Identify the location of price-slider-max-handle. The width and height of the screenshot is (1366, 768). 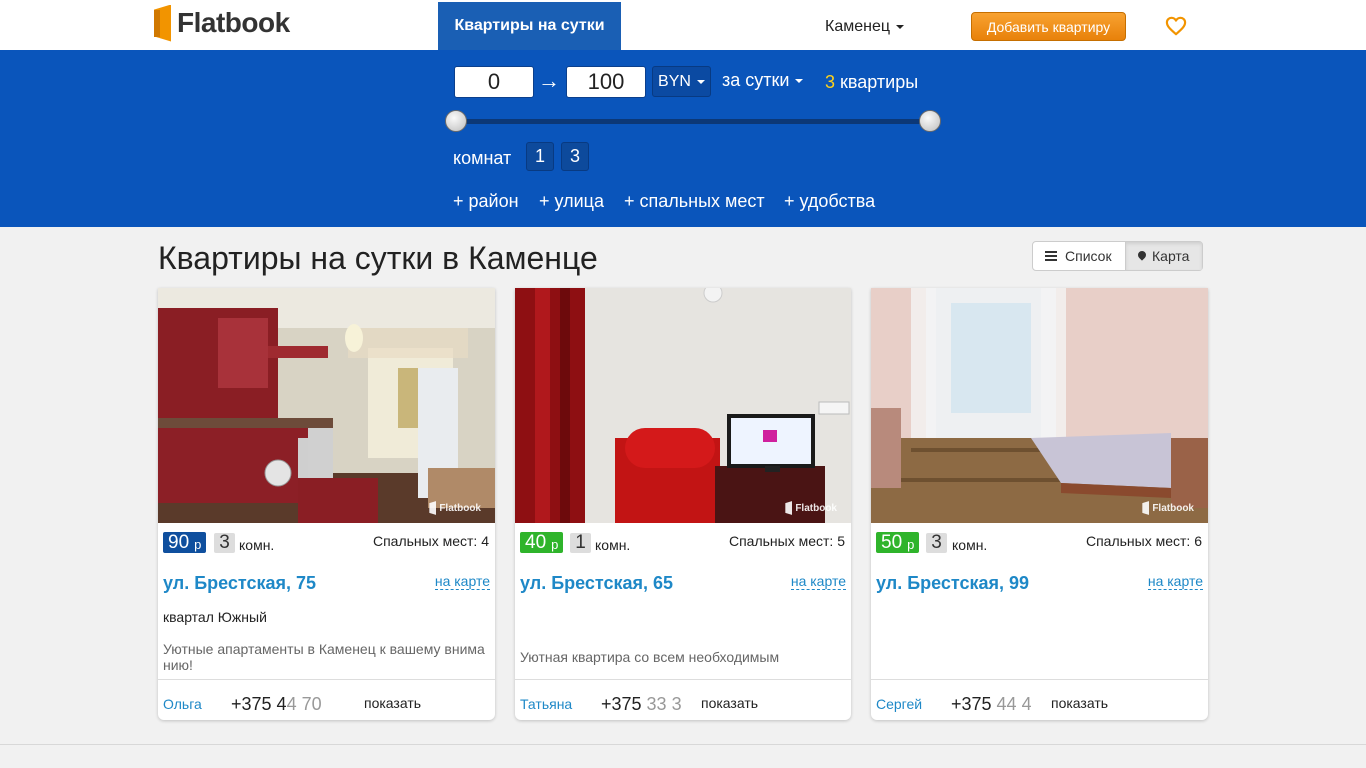
(930, 121).